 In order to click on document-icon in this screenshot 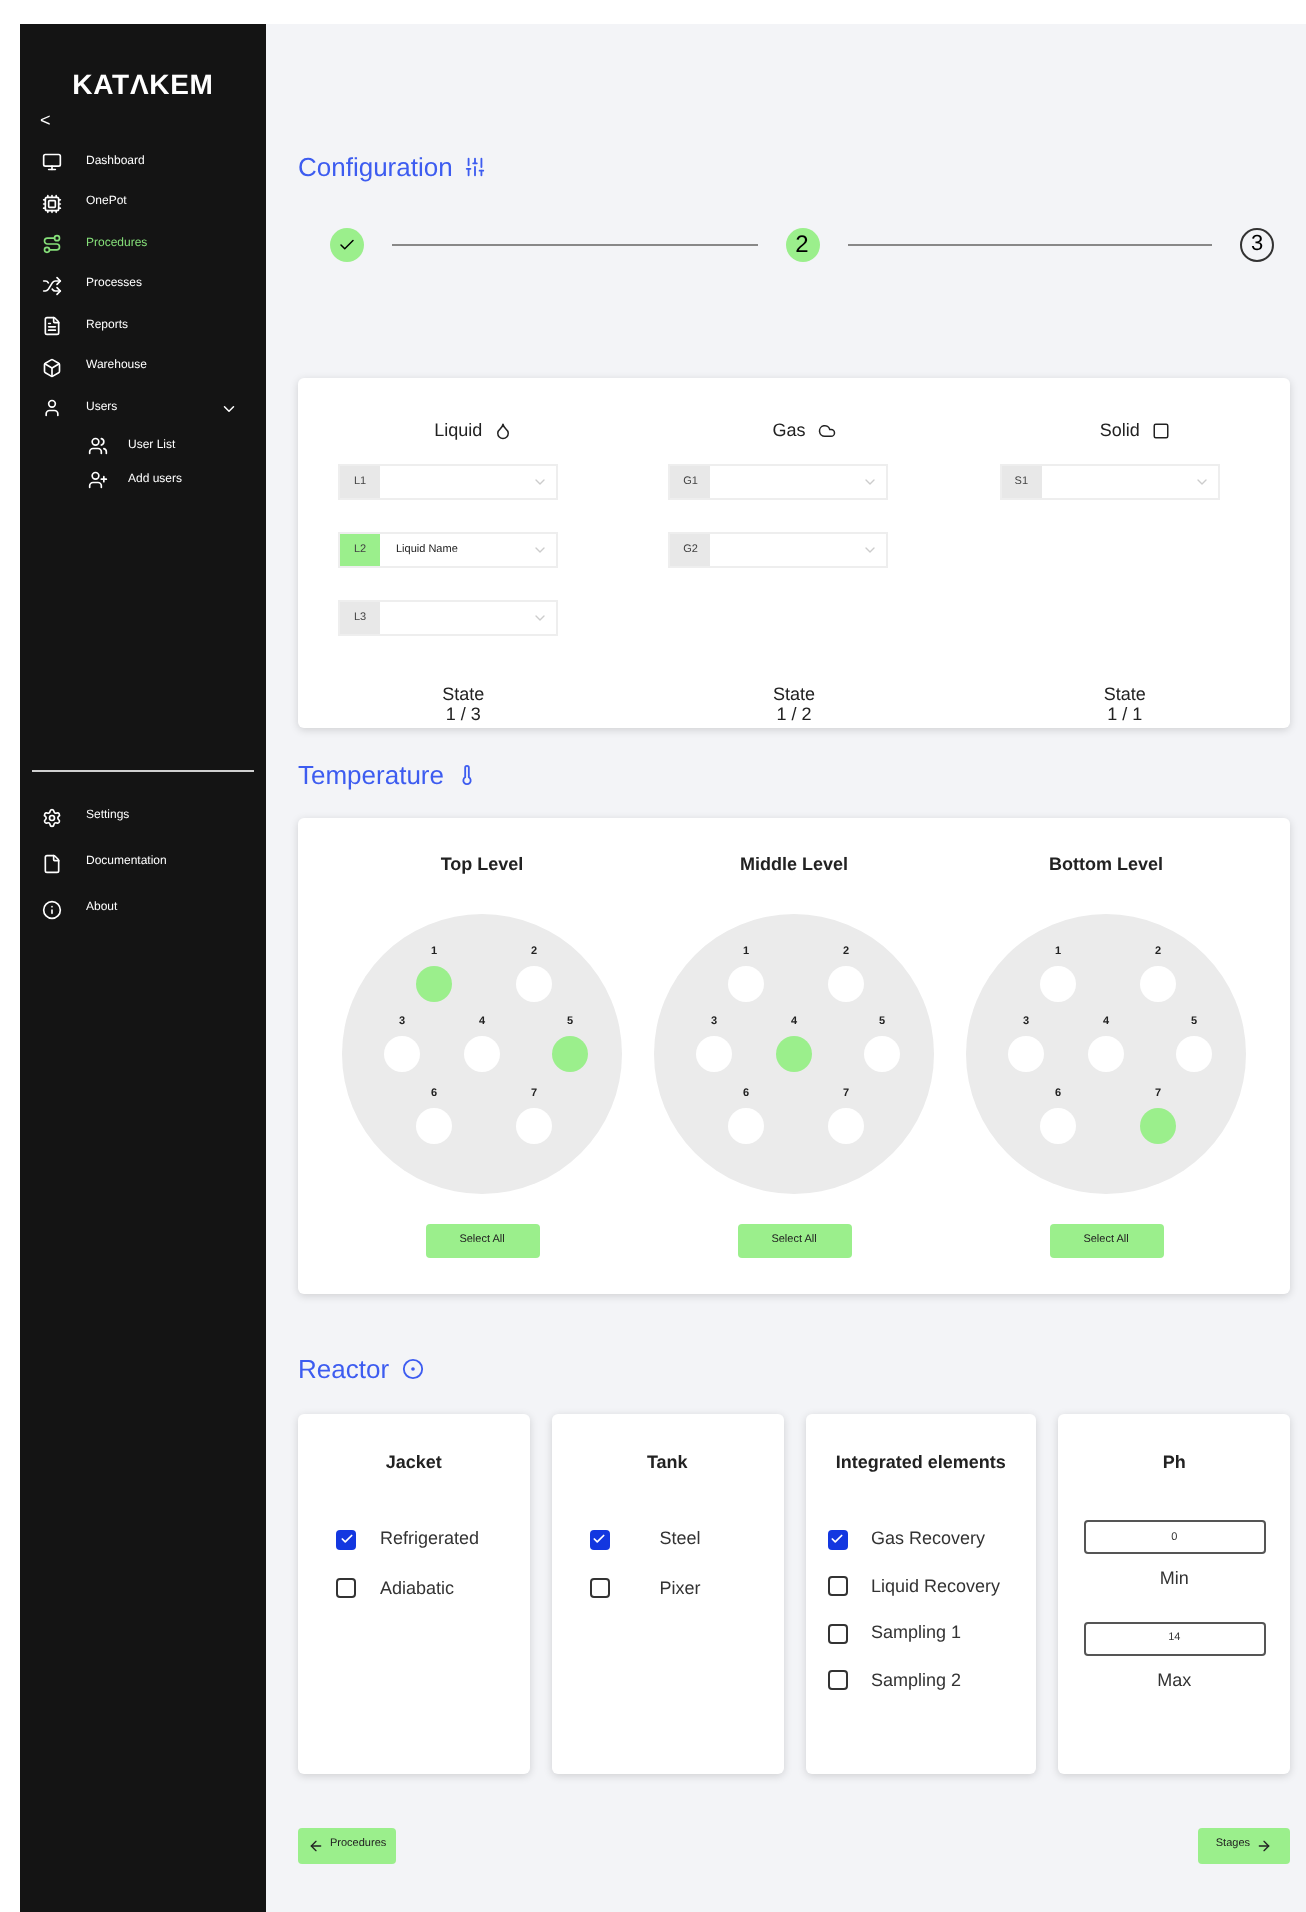, I will do `click(52, 326)`.